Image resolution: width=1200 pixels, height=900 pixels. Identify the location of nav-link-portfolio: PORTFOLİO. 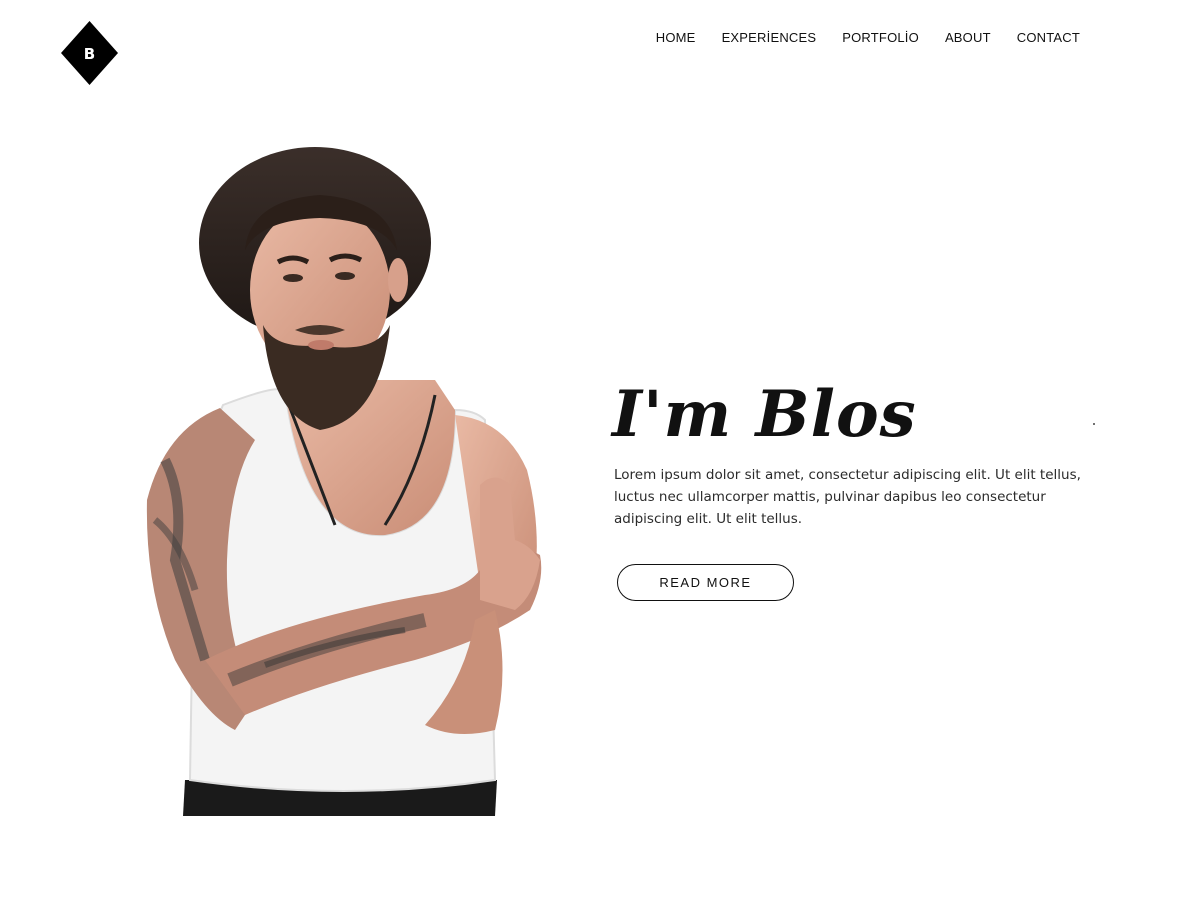
(880, 38).